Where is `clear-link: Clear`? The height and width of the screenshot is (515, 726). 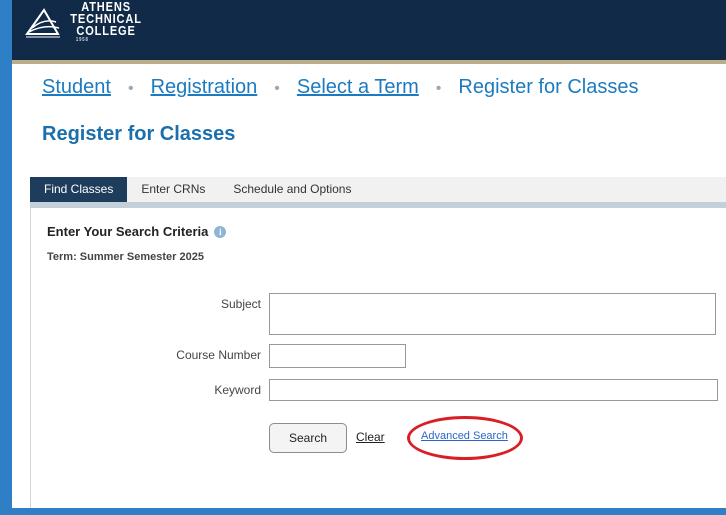 clear-link: Clear is located at coordinates (370, 437).